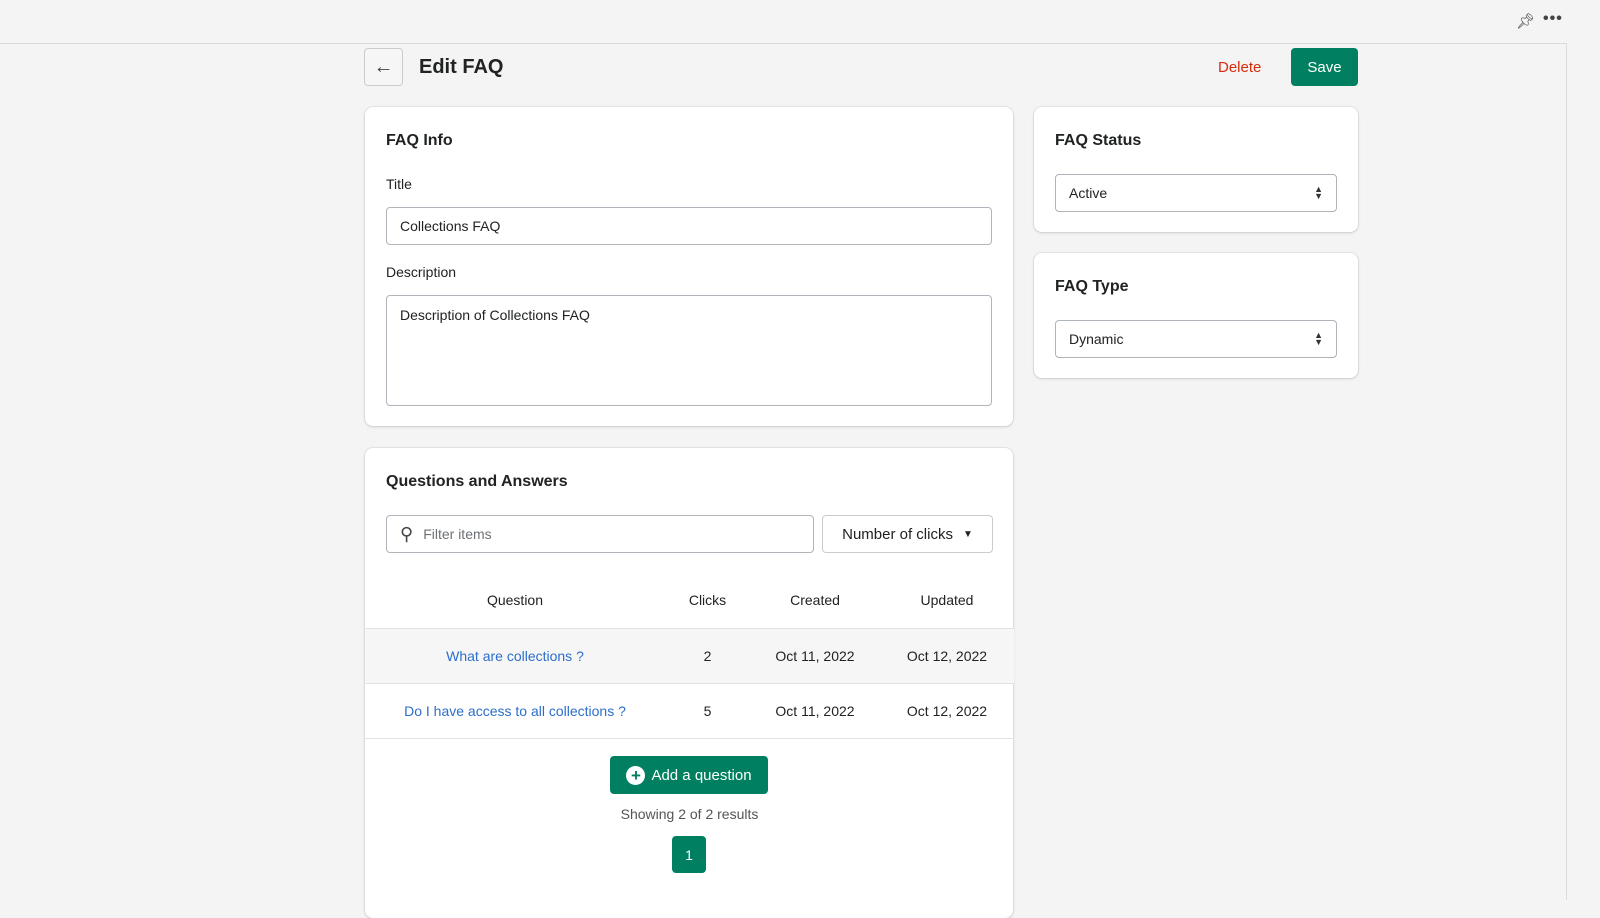  What do you see at coordinates (947, 601) in the screenshot?
I see `column-header-updated: Updated` at bounding box center [947, 601].